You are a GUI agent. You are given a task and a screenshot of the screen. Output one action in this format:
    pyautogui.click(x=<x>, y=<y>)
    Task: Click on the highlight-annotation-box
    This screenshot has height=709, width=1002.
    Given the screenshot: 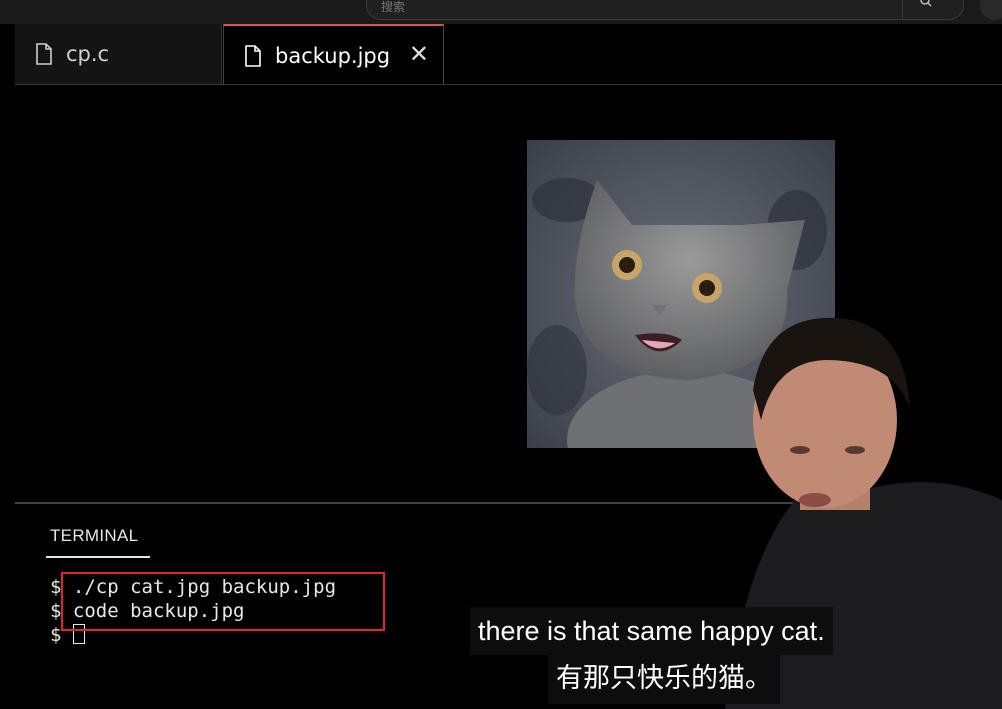 What is the action you would take?
    pyautogui.click(x=223, y=601)
    